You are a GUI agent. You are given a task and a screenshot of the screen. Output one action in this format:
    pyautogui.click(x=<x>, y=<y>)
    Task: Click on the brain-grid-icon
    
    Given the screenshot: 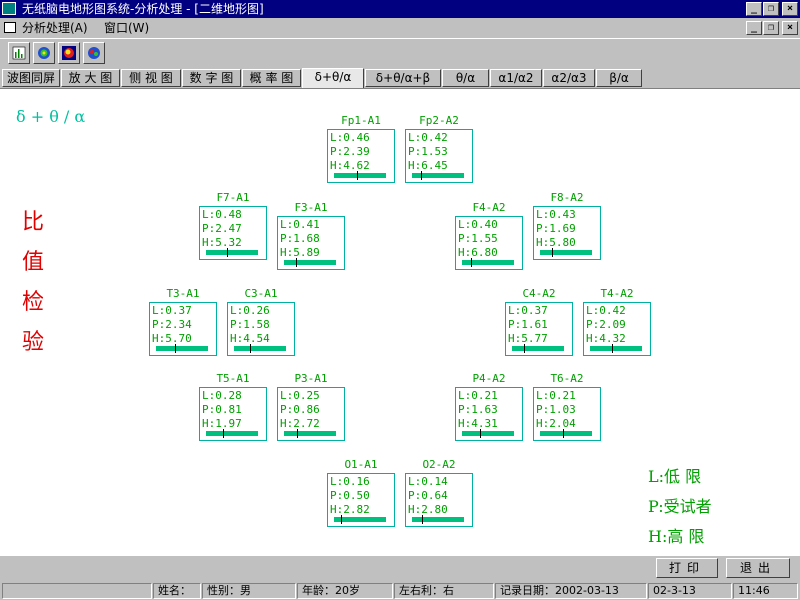 What is the action you would take?
    pyautogui.click(x=94, y=53)
    